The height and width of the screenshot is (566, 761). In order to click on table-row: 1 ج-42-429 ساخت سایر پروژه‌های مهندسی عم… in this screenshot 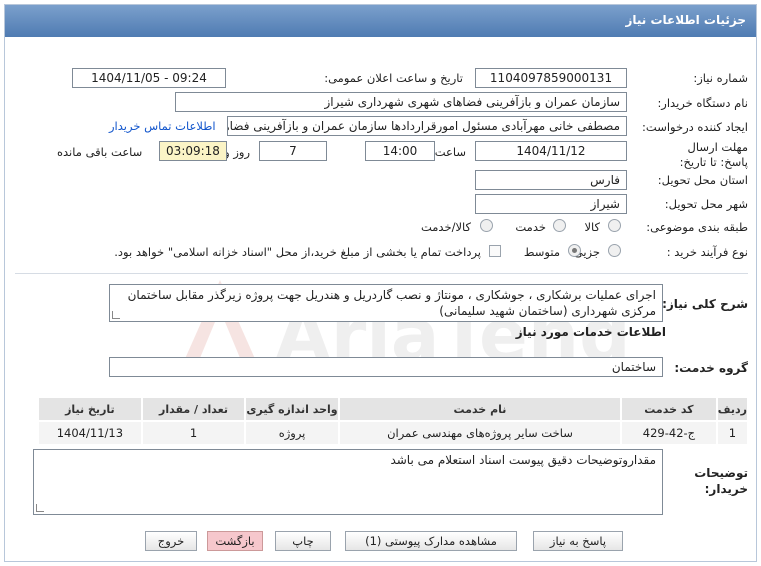, I will do `click(393, 433)`.